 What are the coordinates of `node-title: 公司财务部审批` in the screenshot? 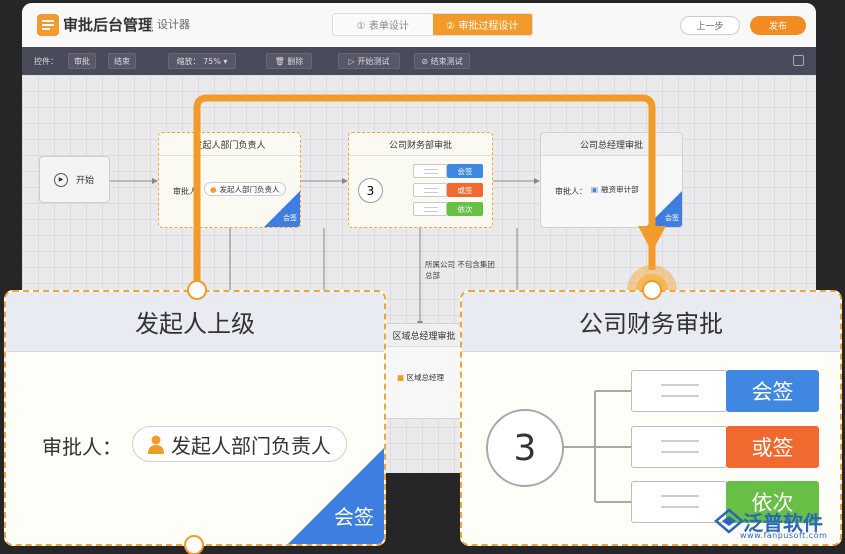 It's located at (420, 144).